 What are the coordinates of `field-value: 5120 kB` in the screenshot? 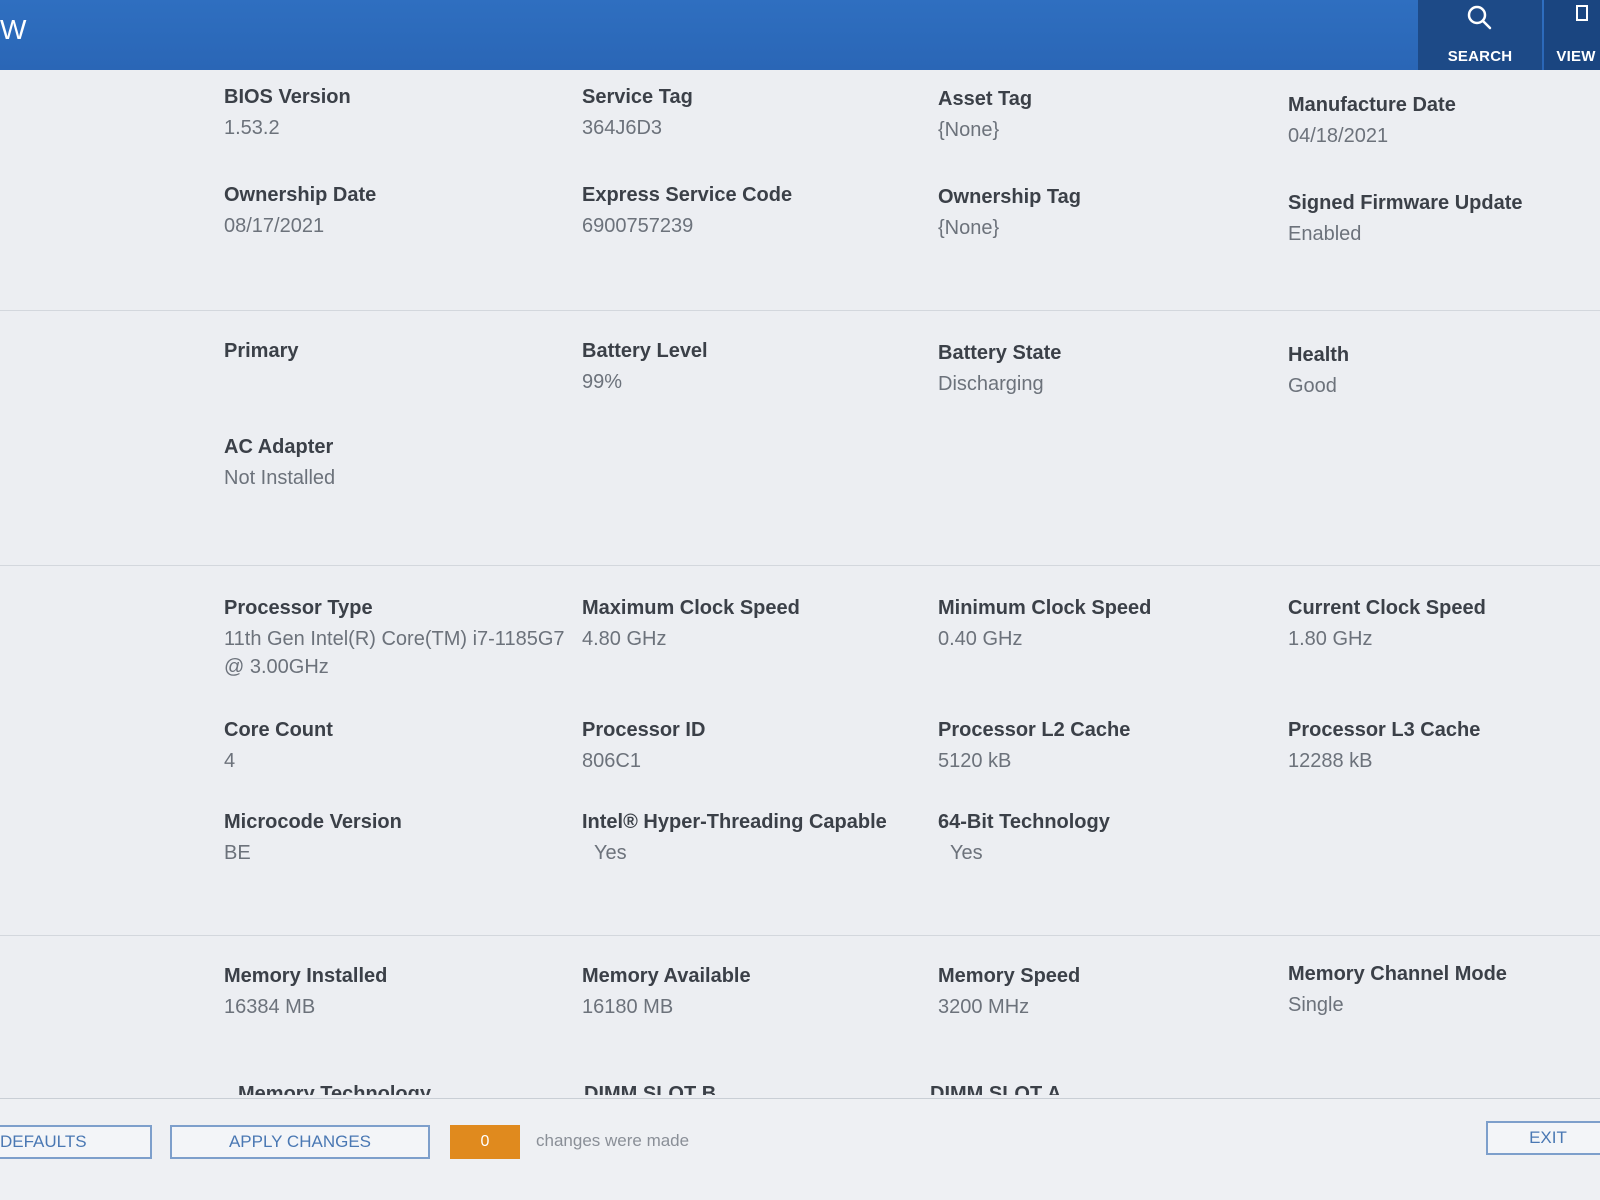 It's located at (975, 761).